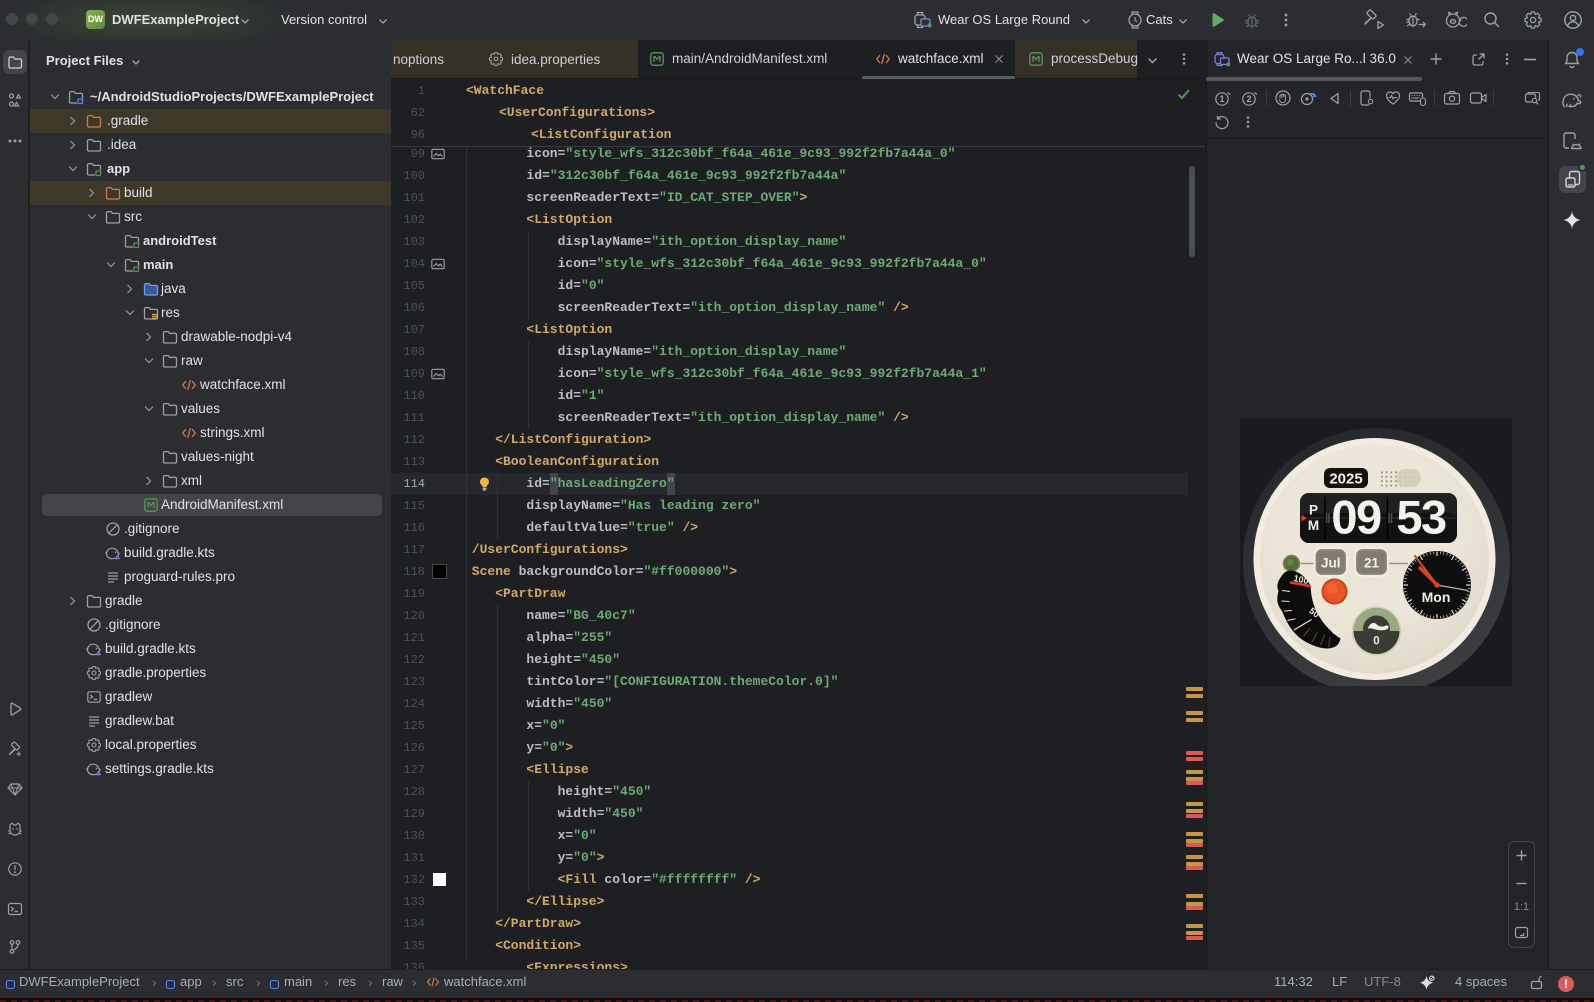 The height and width of the screenshot is (1002, 1594). Describe the element at coordinates (1421, 517) in the screenshot. I see `svg-text: 53` at that location.